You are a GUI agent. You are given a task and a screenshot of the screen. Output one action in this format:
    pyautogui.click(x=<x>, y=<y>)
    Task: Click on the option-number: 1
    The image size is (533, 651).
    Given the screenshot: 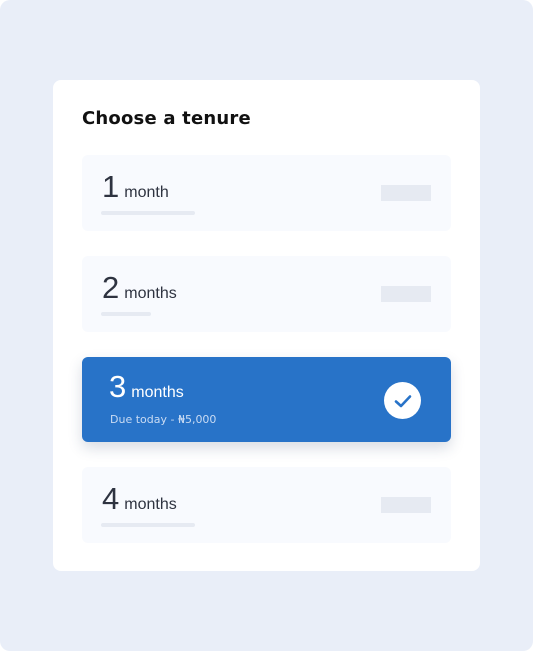 What is the action you would take?
    pyautogui.click(x=111, y=186)
    